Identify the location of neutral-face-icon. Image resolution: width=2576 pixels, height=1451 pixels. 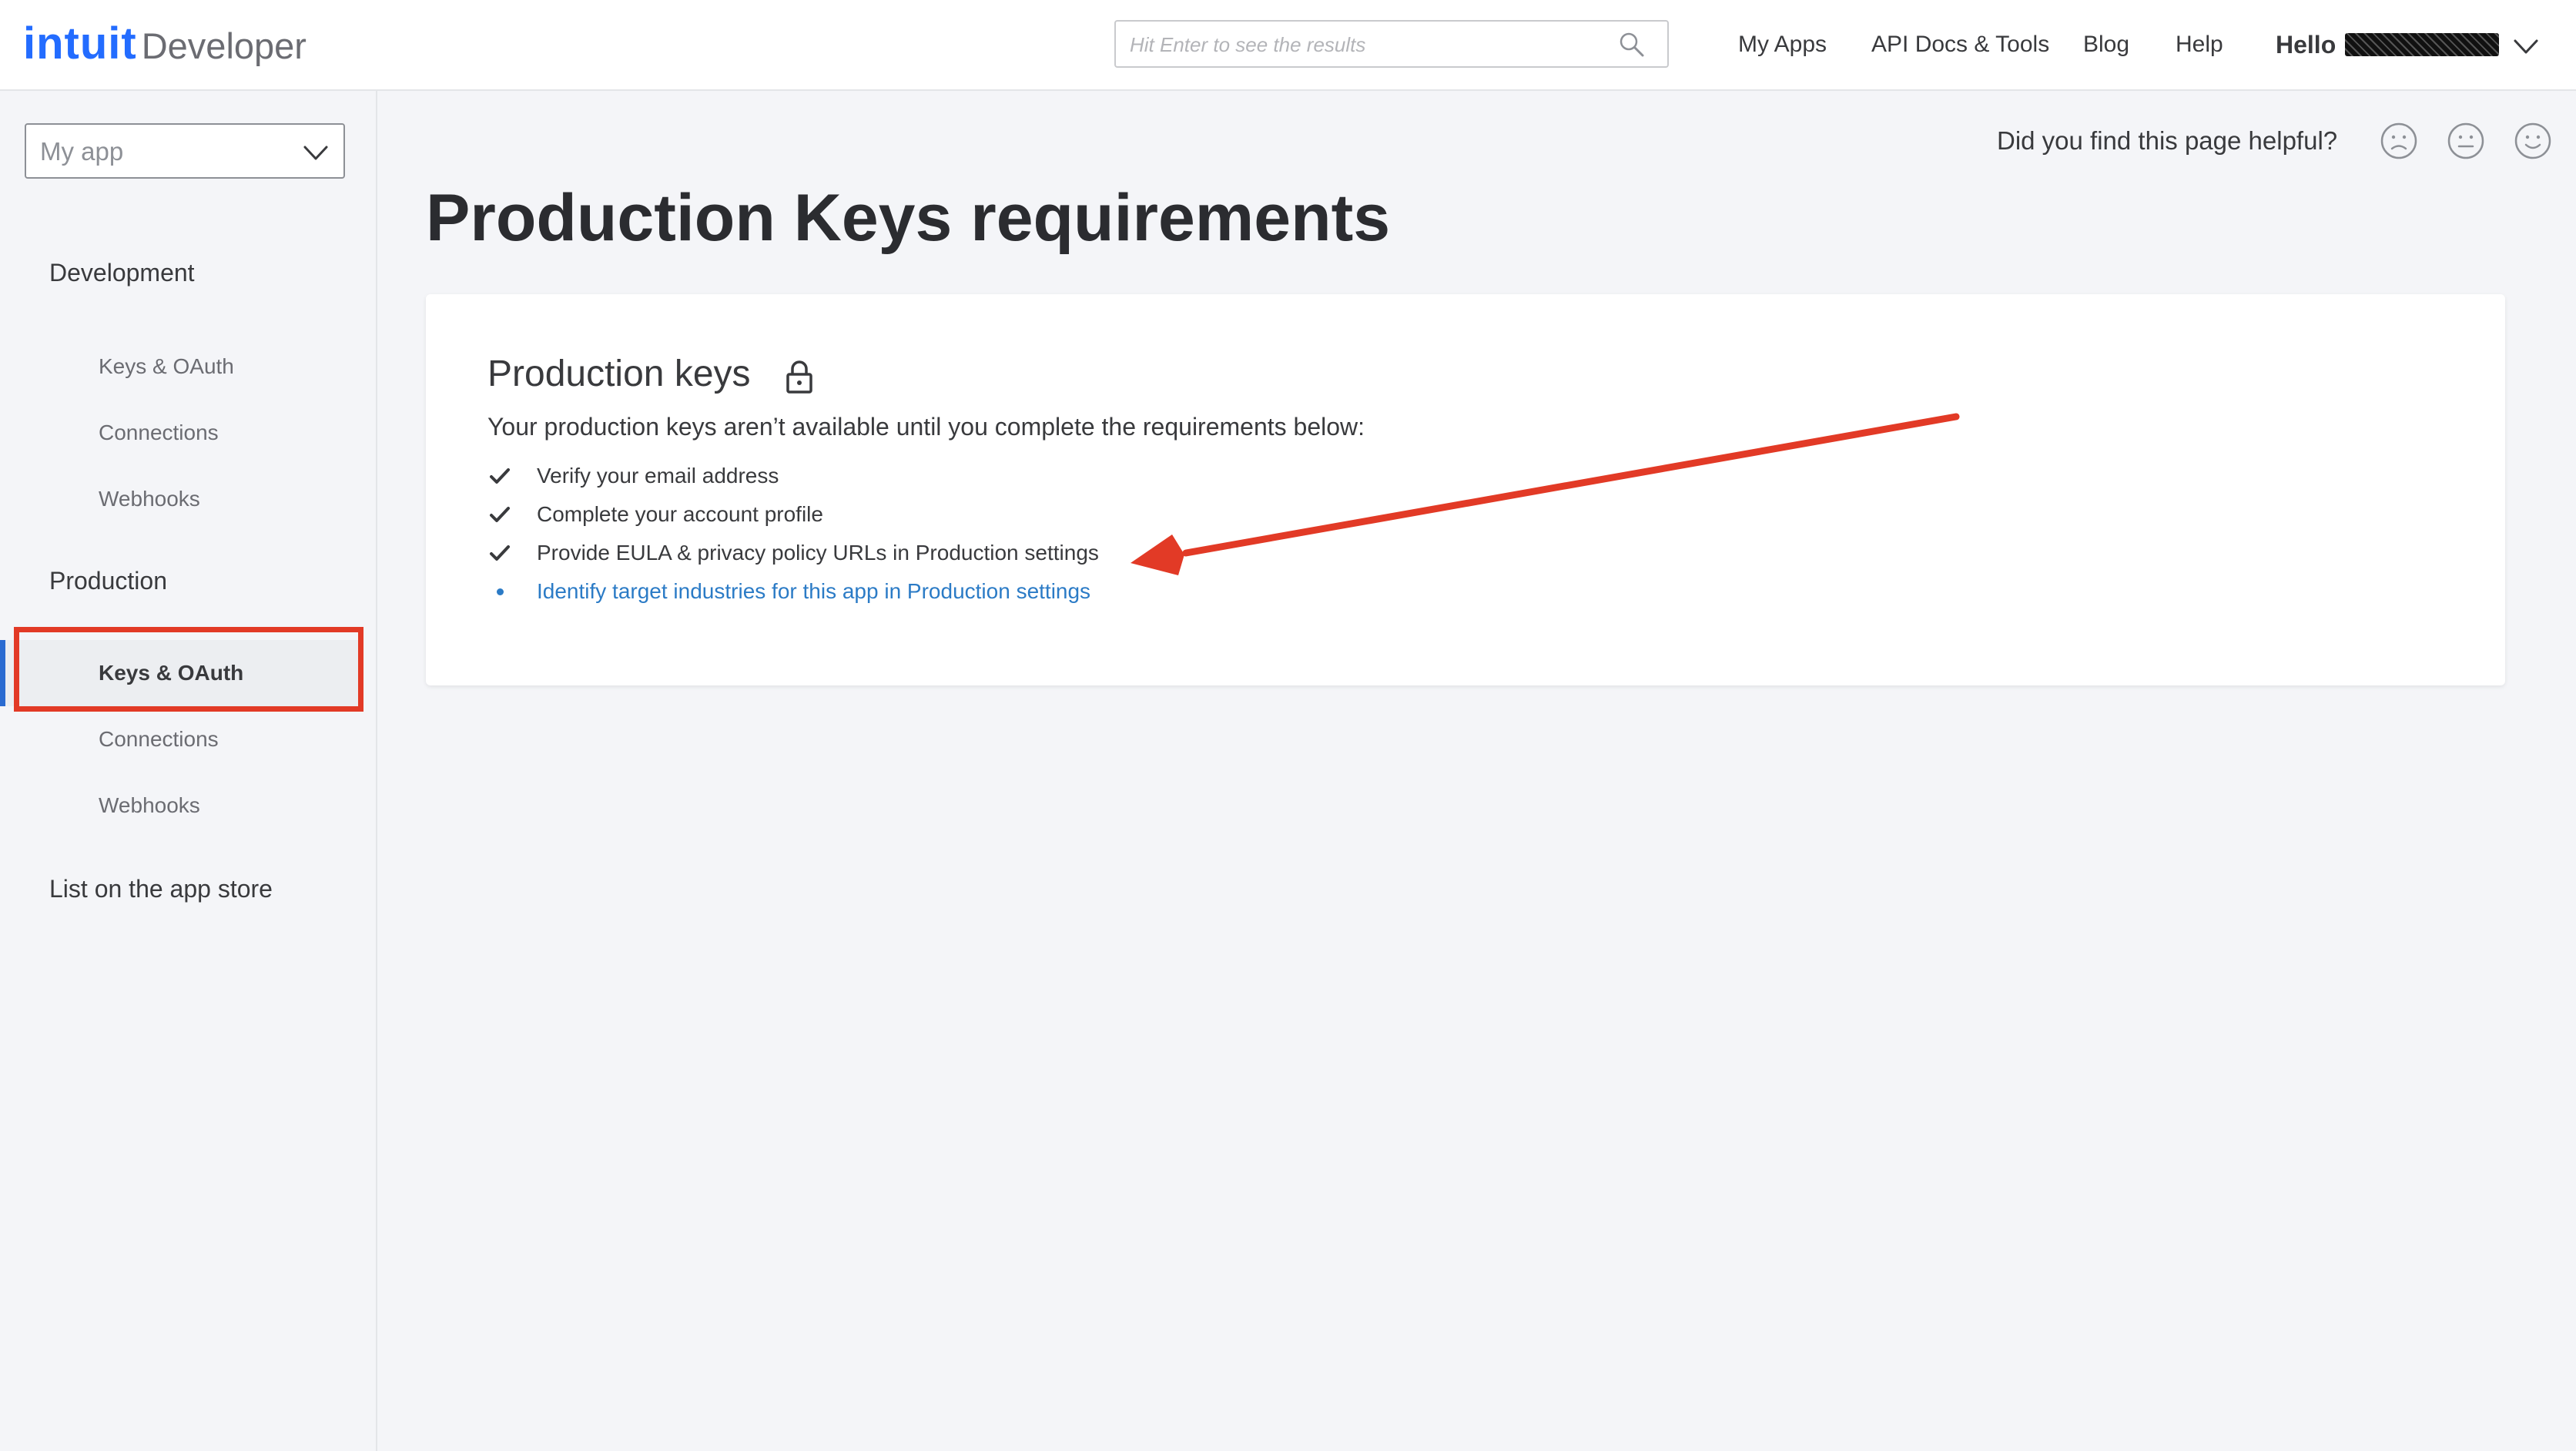
(2466, 141).